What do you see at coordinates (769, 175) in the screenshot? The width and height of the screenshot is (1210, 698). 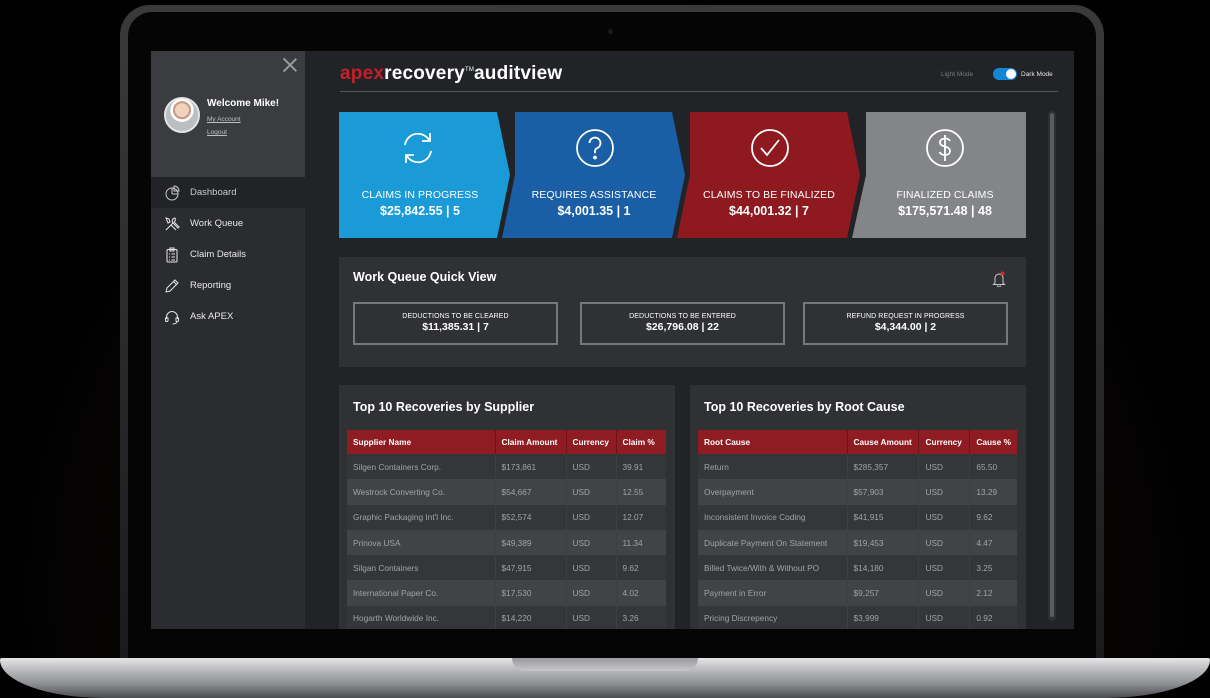 I see `card-claims-to-be-finalized: CLAIMS TO BE FINALIZED $44,001.32 | 7` at bounding box center [769, 175].